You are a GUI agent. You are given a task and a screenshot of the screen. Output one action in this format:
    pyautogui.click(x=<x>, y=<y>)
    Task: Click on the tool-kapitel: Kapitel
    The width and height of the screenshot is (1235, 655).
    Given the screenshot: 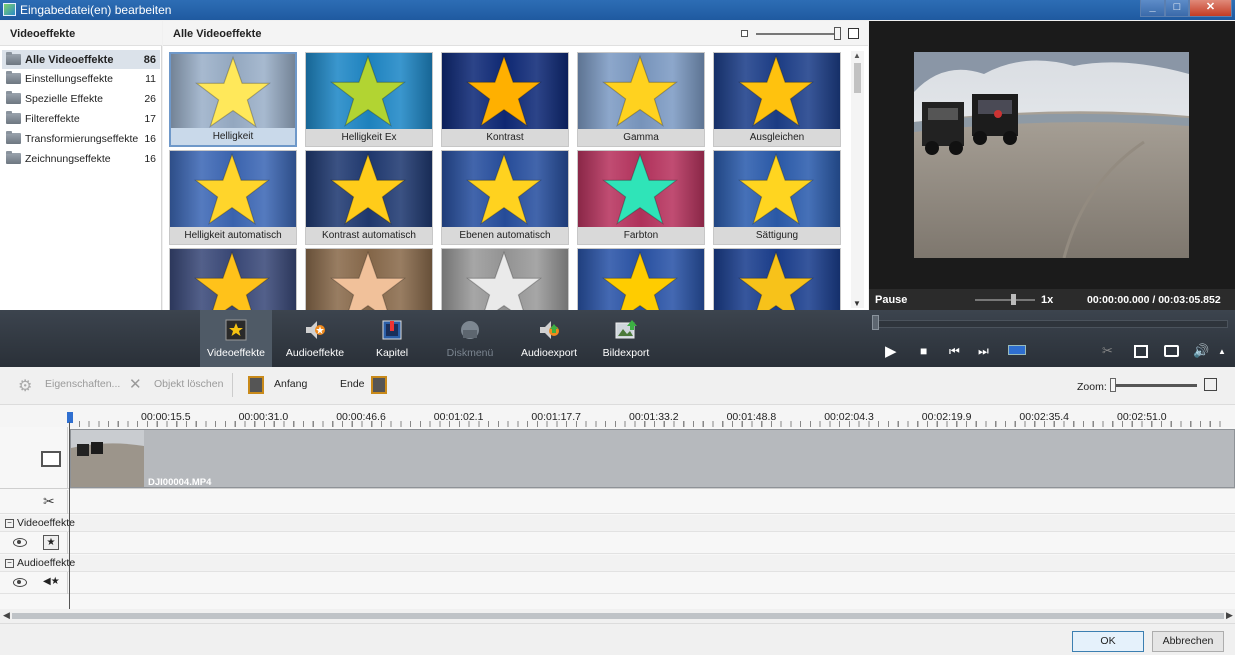 What is the action you would take?
    pyautogui.click(x=392, y=338)
    